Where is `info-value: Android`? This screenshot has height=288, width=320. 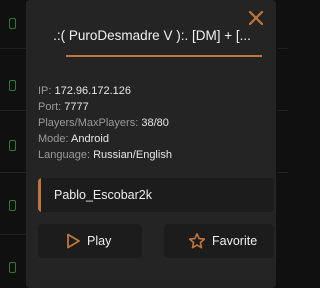
info-value: Android is located at coordinates (90, 139).